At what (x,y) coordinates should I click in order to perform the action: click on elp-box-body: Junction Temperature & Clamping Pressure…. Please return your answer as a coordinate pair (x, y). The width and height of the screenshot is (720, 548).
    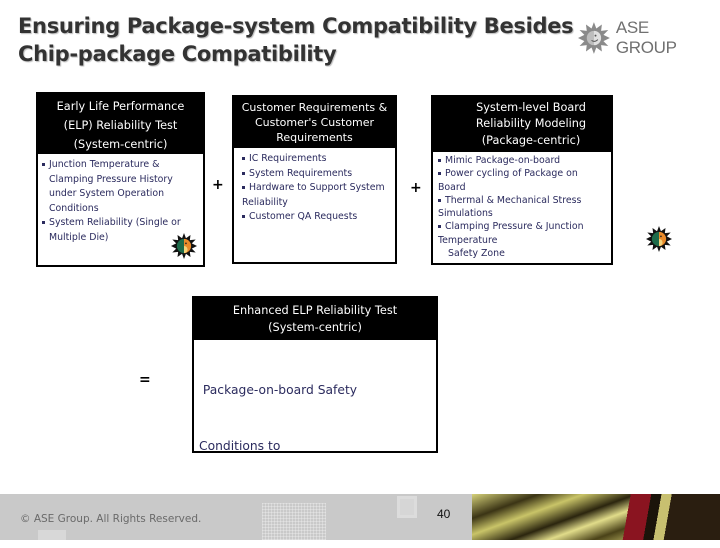
    Looking at the image, I should click on (120, 199).